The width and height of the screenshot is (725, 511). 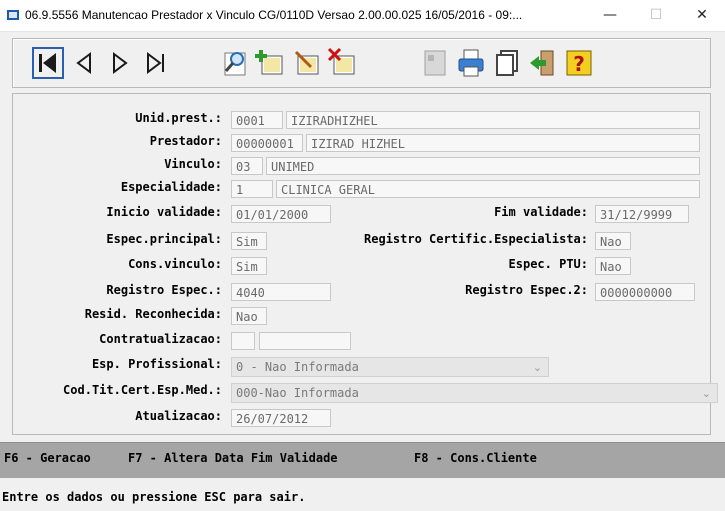 What do you see at coordinates (483, 166) in the screenshot?
I see `vinculo-name-field: UNIMED` at bounding box center [483, 166].